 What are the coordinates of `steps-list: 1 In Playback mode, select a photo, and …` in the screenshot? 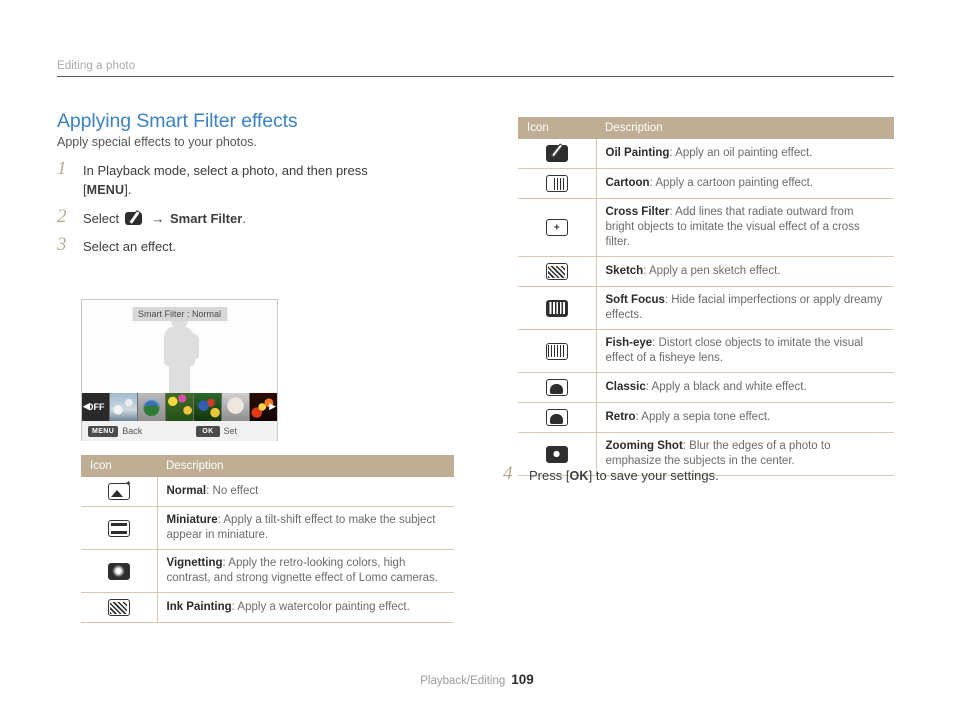 It's located at (262, 207).